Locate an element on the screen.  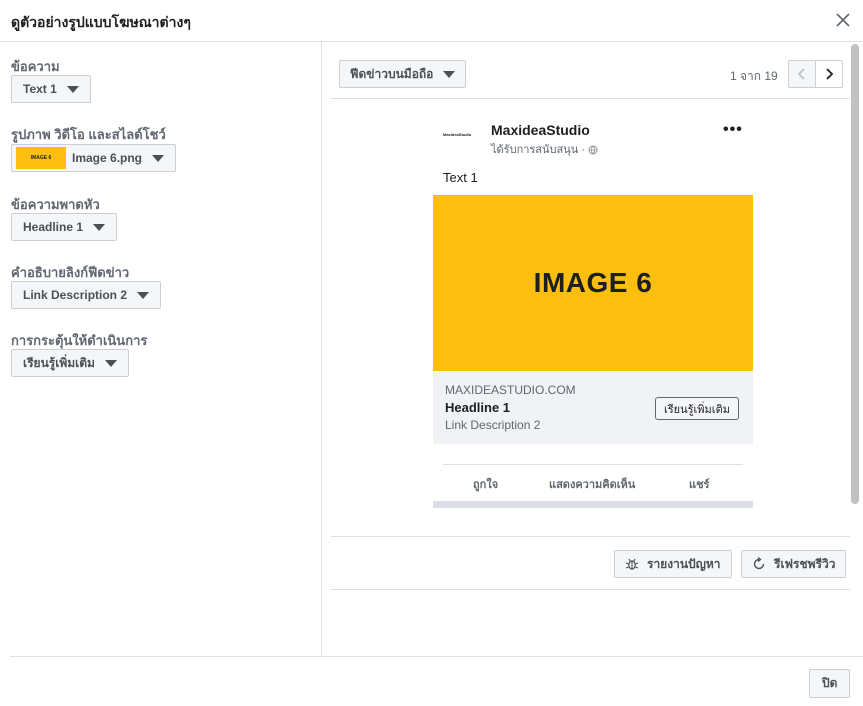
ad-link-description: Link Description 2 is located at coordinates (493, 425).